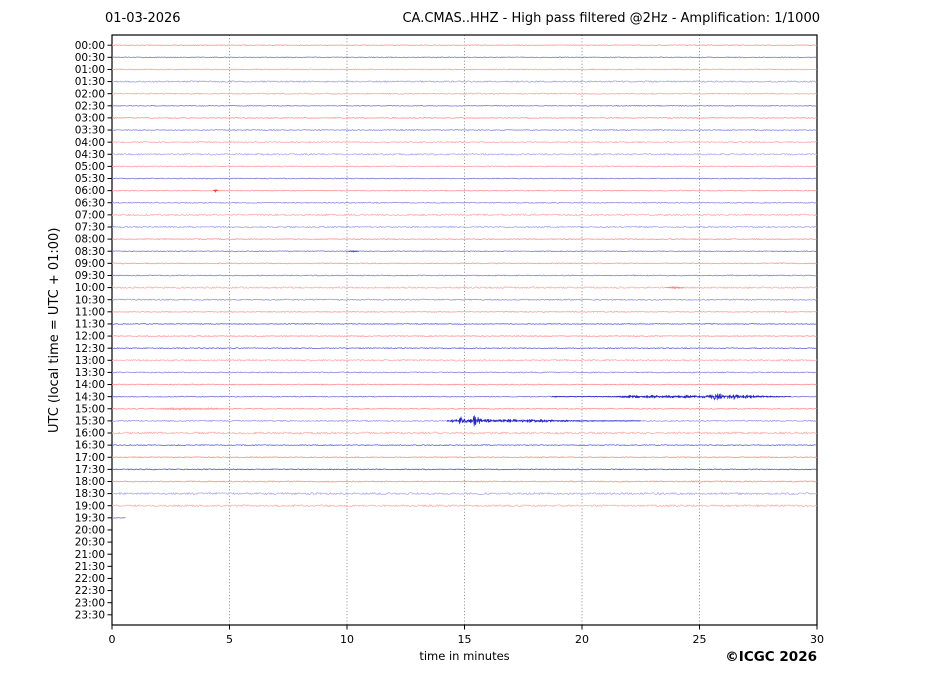  Describe the element at coordinates (90, 276) in the screenshot. I see `y-tick-label: 09:30` at that location.